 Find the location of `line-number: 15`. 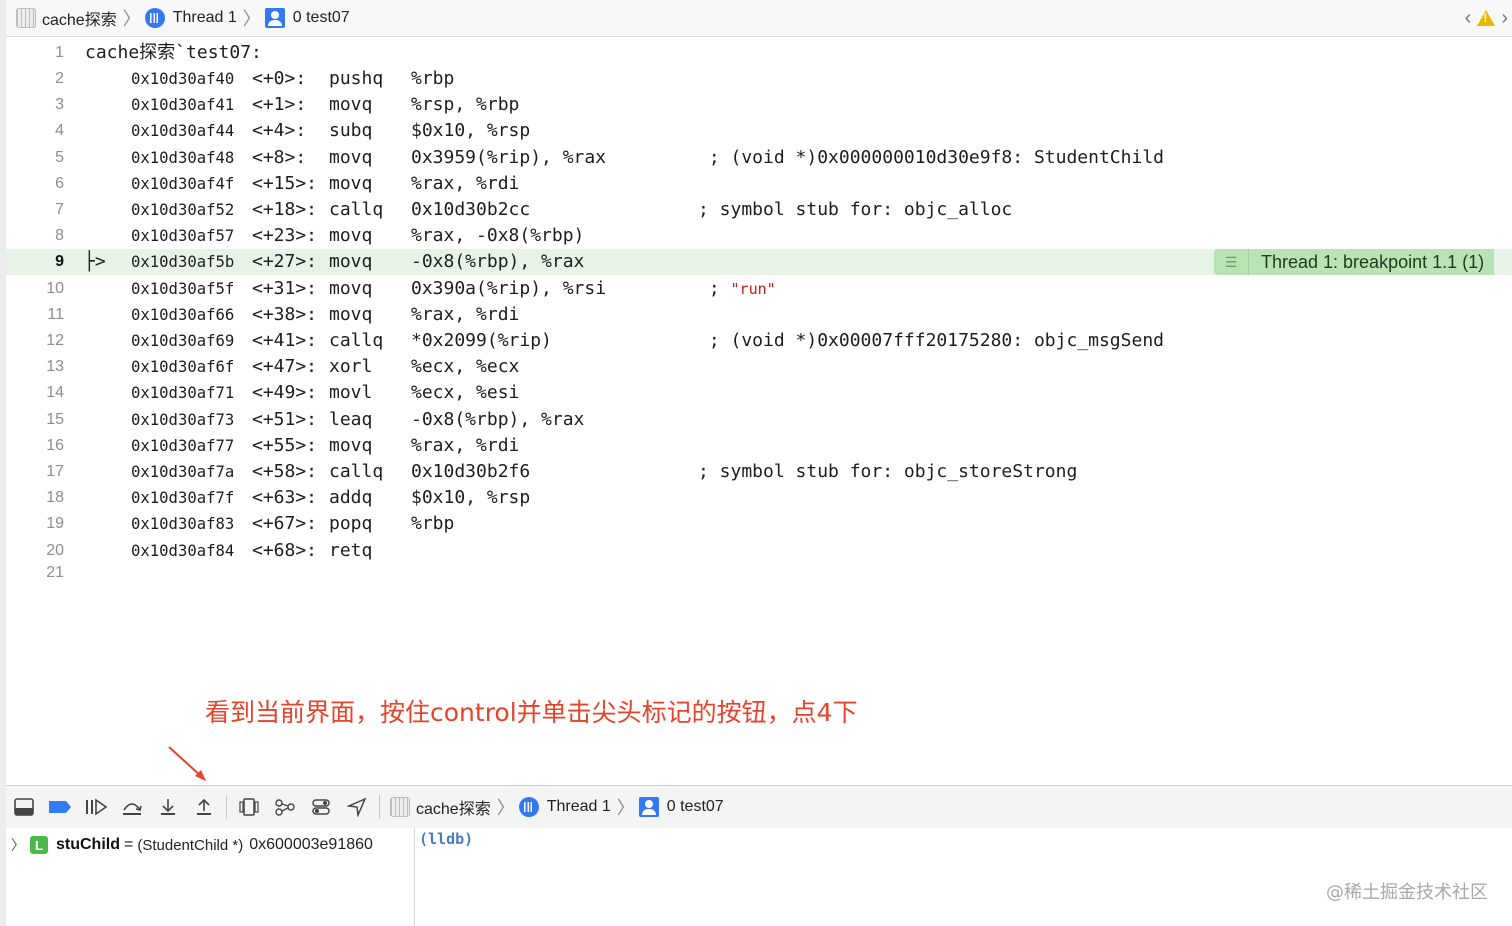

line-number: 15 is located at coordinates (35, 420).